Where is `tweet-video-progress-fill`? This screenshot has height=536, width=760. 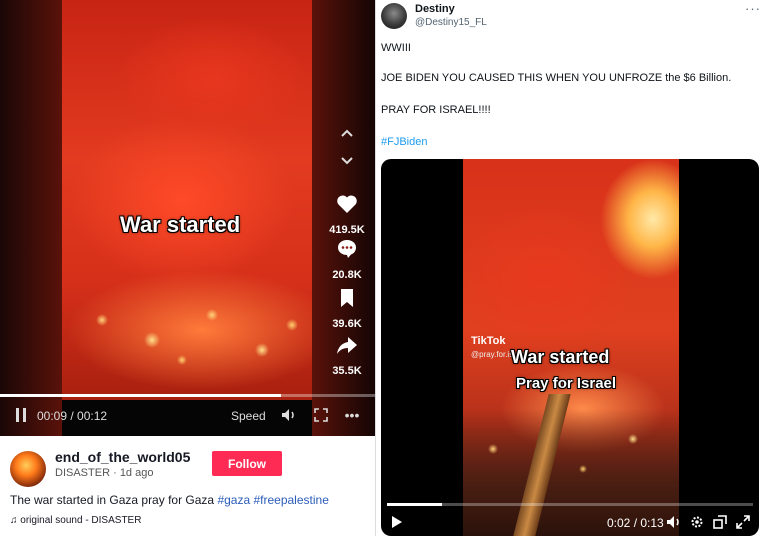
tweet-video-progress-fill is located at coordinates (414, 504).